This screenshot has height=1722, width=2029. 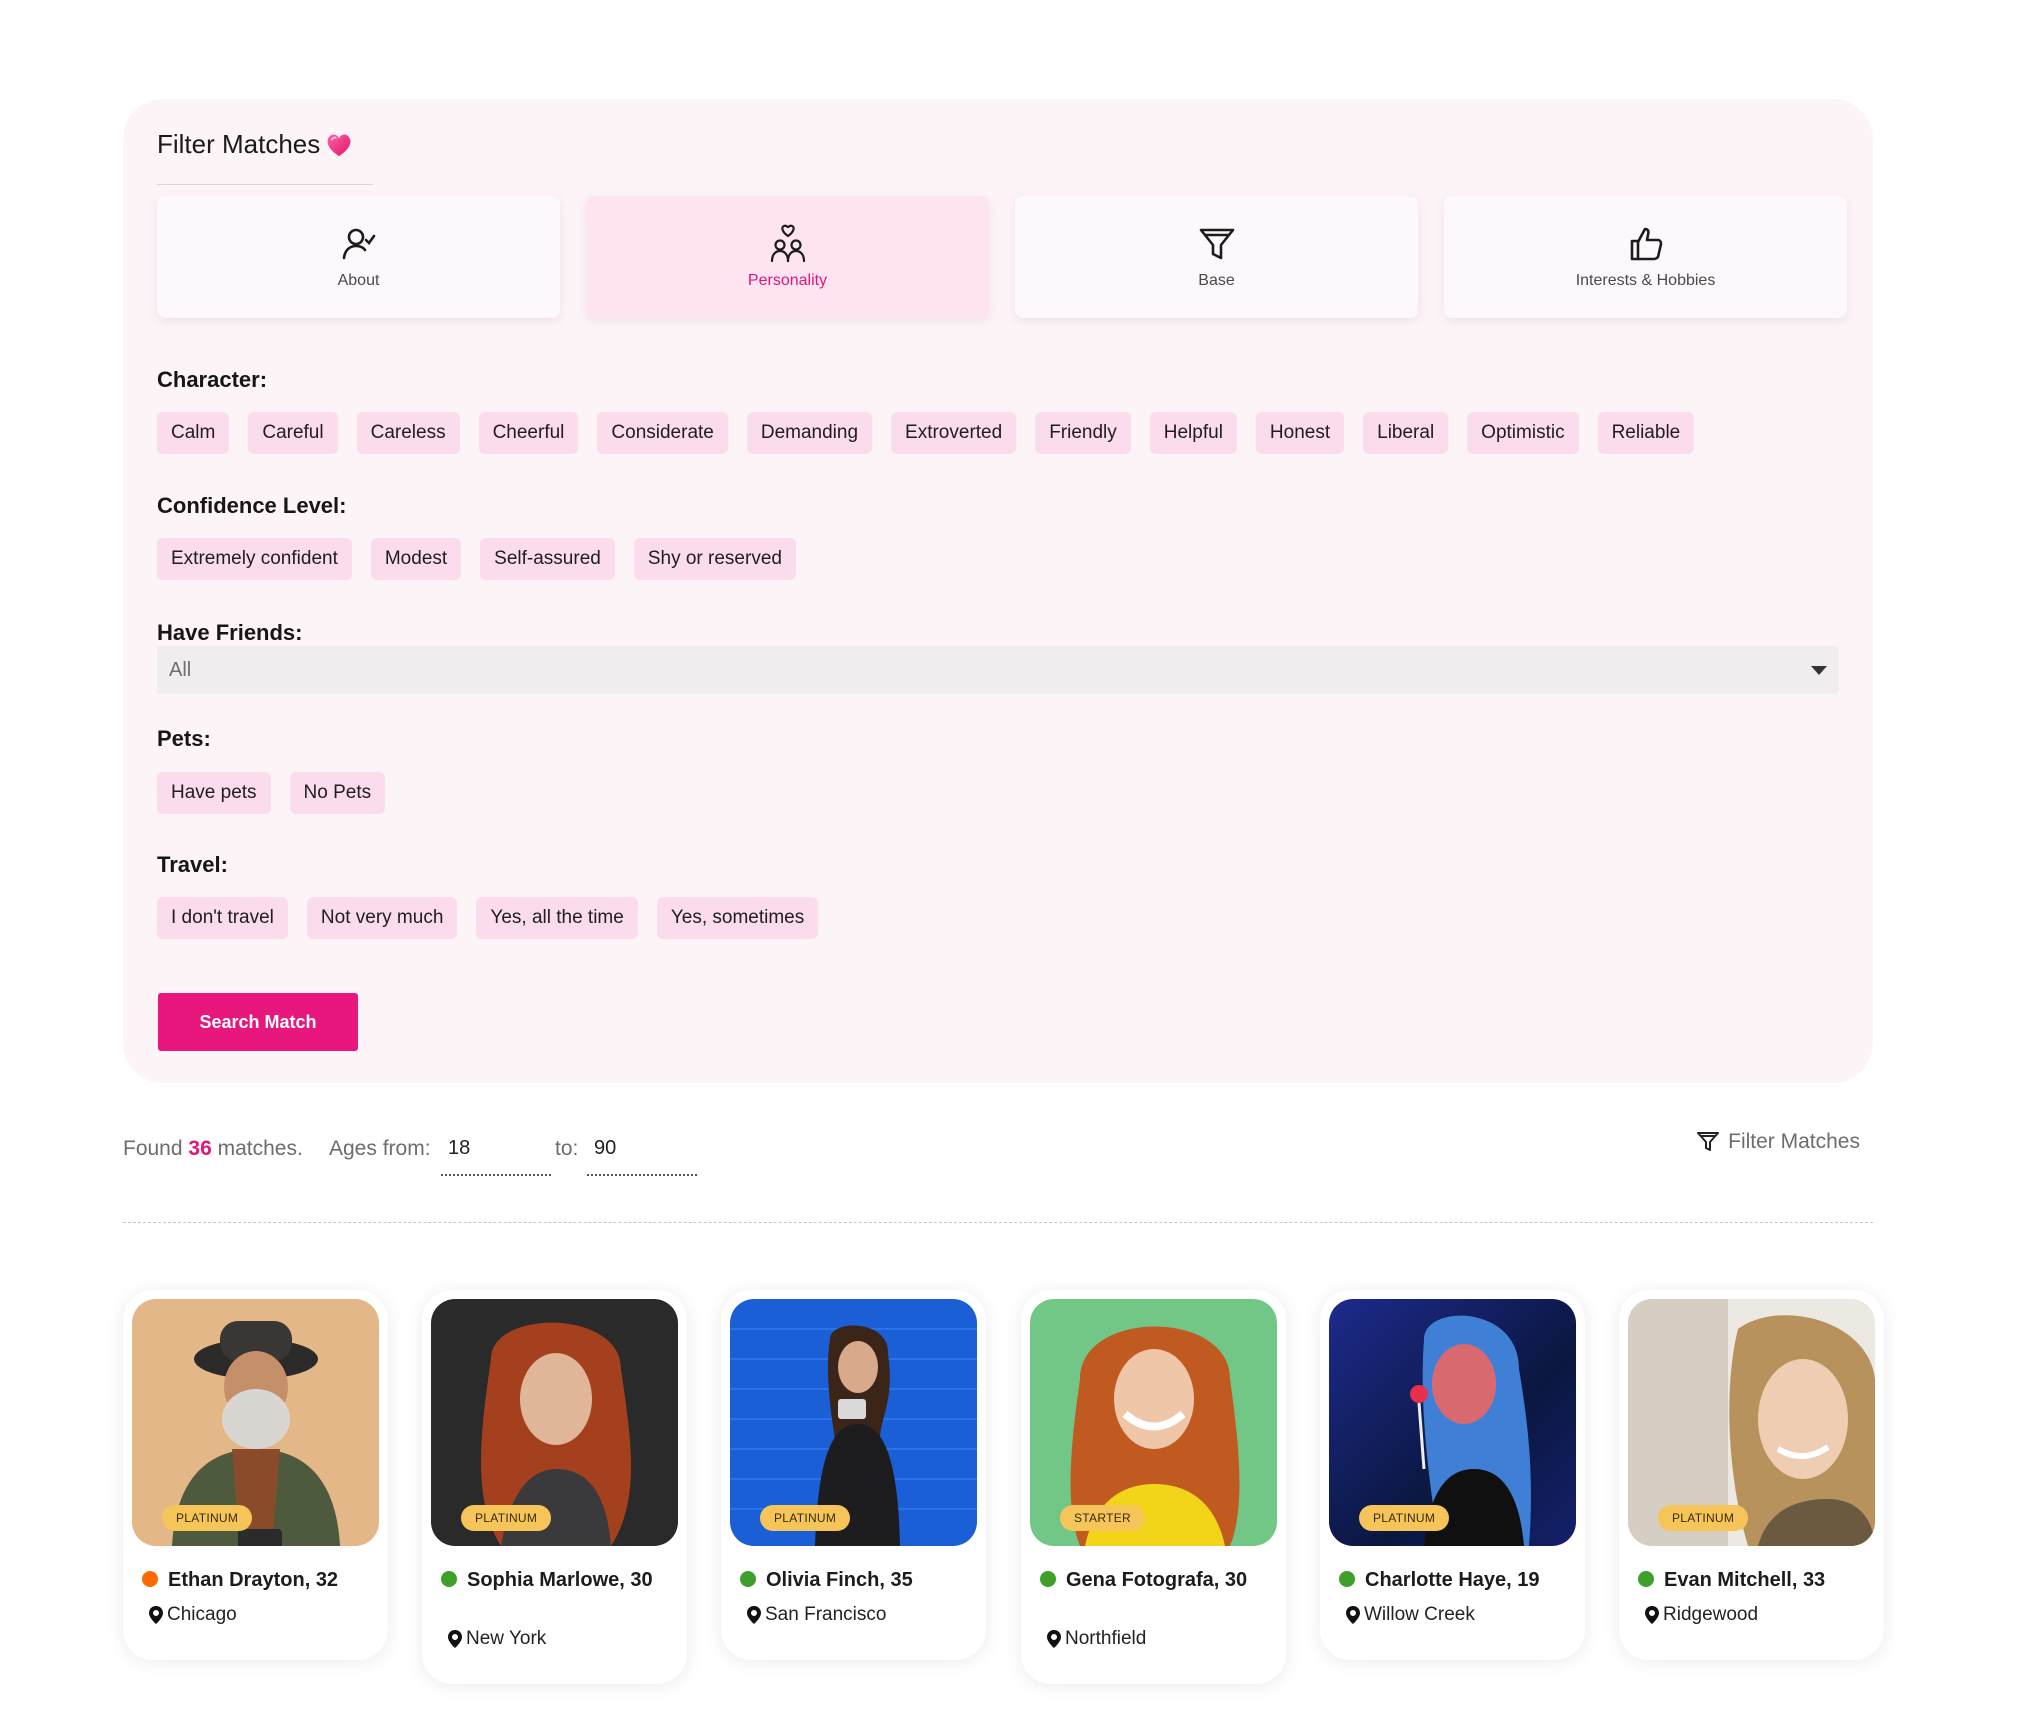 I want to click on confidence-label: Confidence Level:, so click(x=252, y=505).